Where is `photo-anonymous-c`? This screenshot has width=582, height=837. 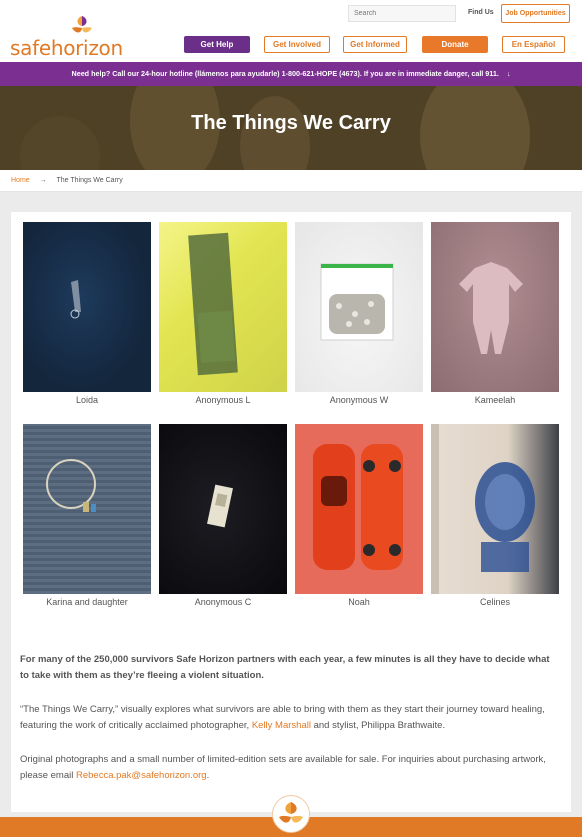
photo-anonymous-c is located at coordinates (223, 509).